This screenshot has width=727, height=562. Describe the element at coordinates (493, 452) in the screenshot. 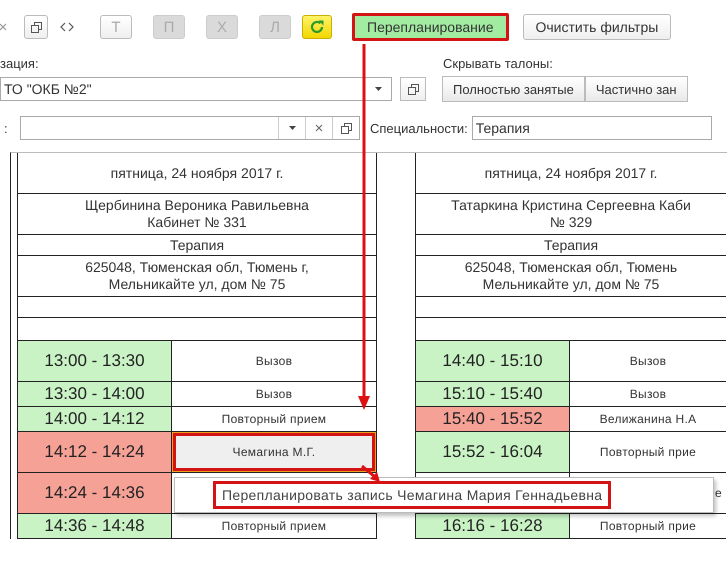

I see `time-slot: 15:52 - 16:04` at that location.